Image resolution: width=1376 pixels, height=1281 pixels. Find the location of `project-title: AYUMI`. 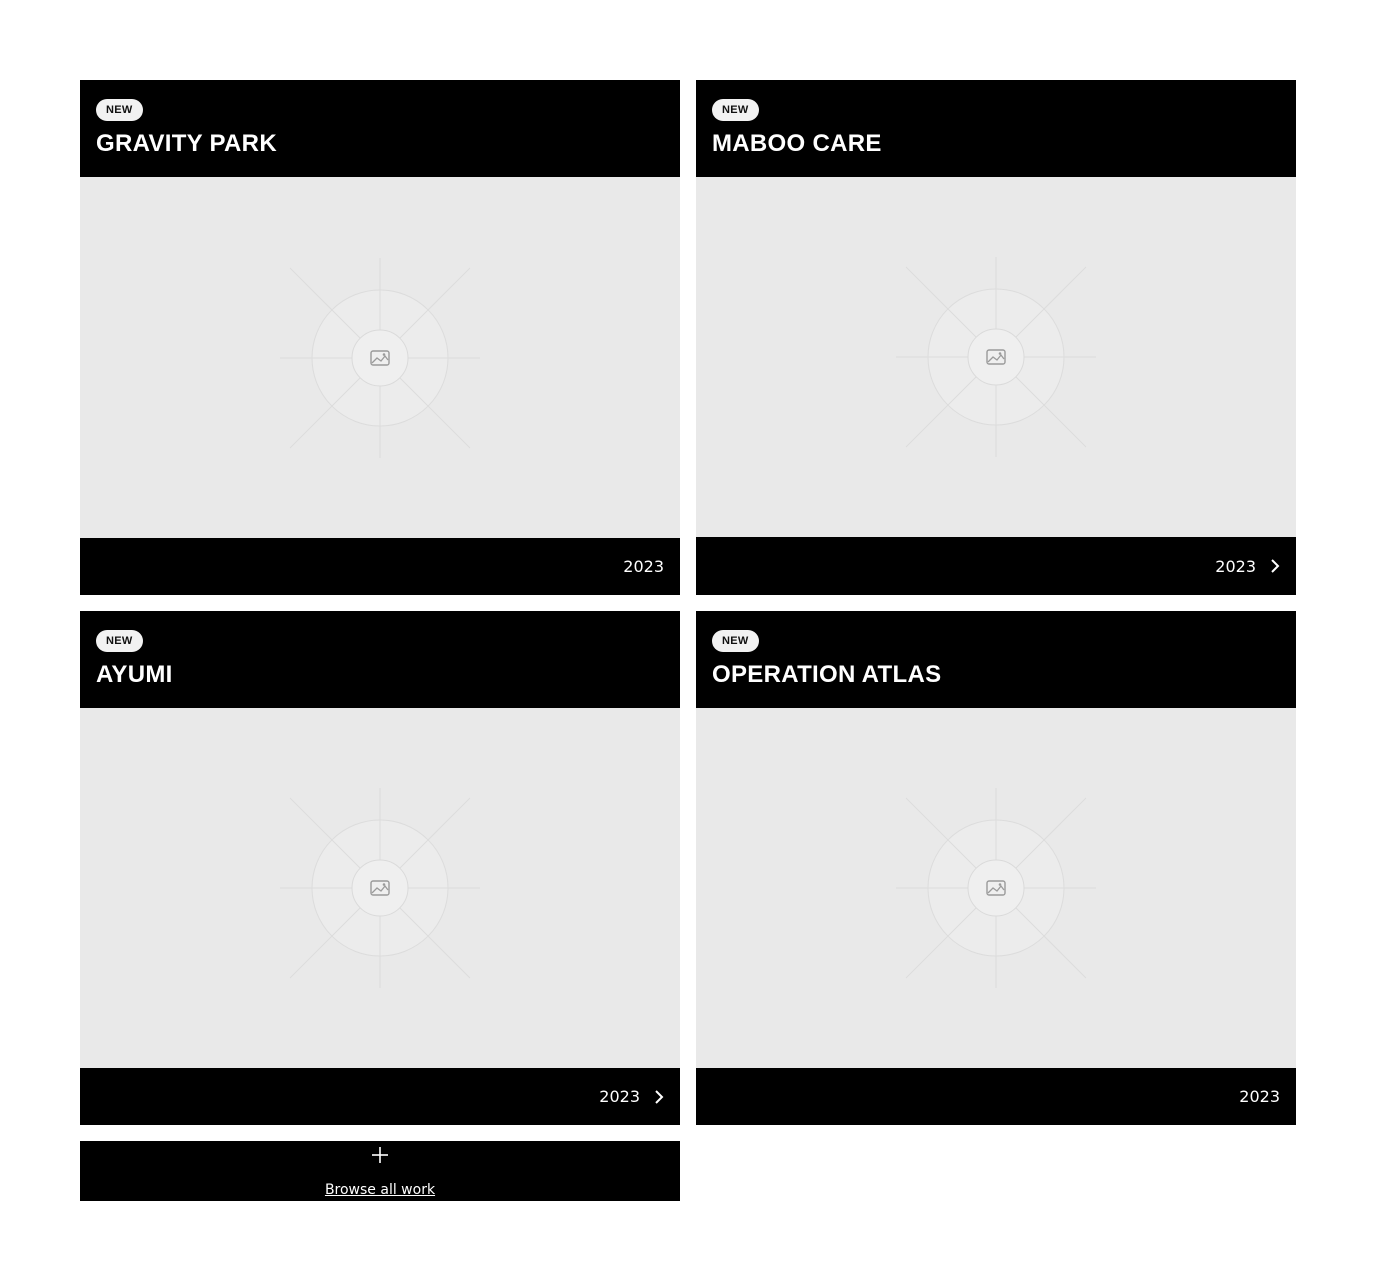

project-title: AYUMI is located at coordinates (134, 674).